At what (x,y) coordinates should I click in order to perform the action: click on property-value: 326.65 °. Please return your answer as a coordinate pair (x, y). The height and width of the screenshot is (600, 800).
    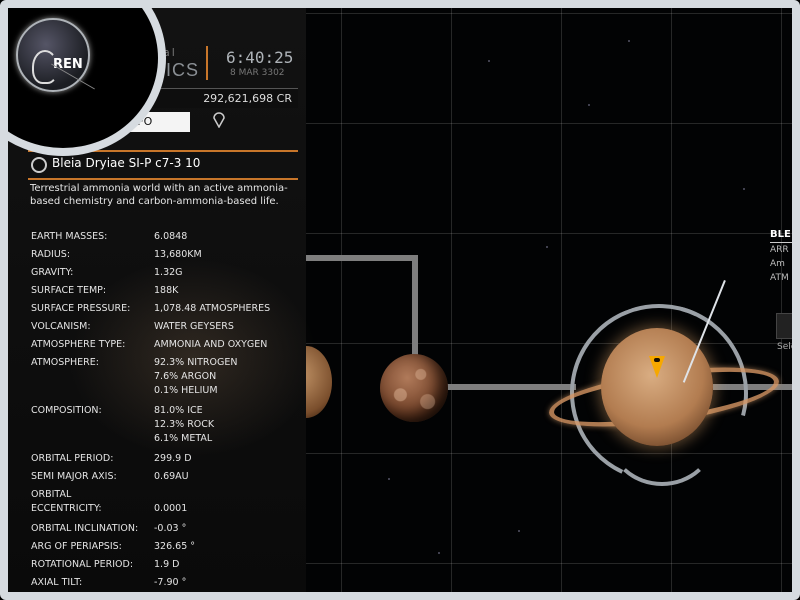
    Looking at the image, I should click on (175, 546).